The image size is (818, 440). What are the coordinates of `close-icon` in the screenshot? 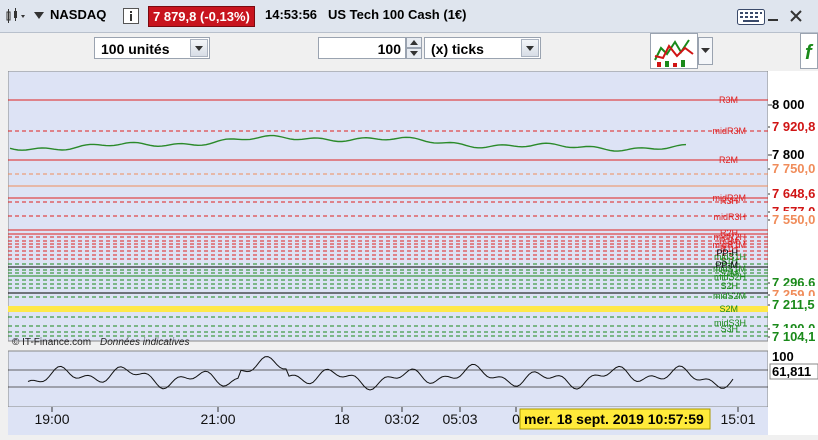 It's located at (796, 16).